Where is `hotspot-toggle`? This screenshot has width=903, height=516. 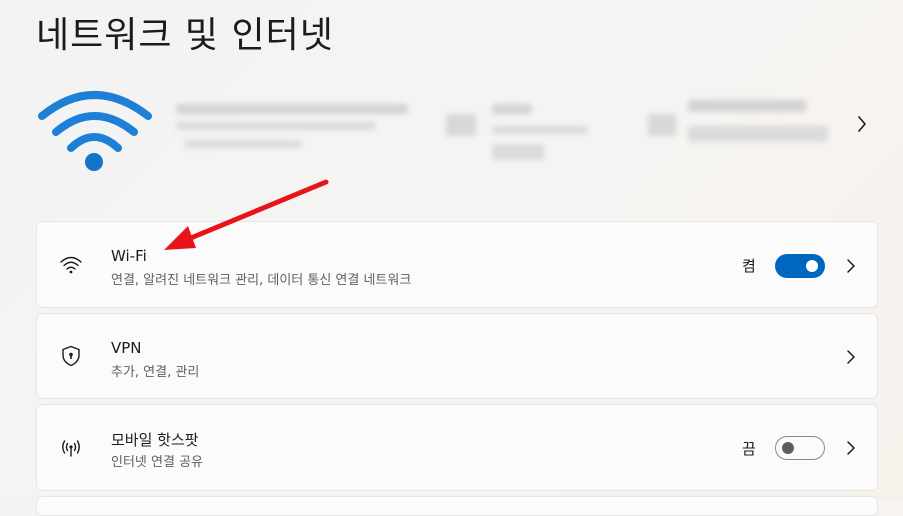
hotspot-toggle is located at coordinates (800, 448).